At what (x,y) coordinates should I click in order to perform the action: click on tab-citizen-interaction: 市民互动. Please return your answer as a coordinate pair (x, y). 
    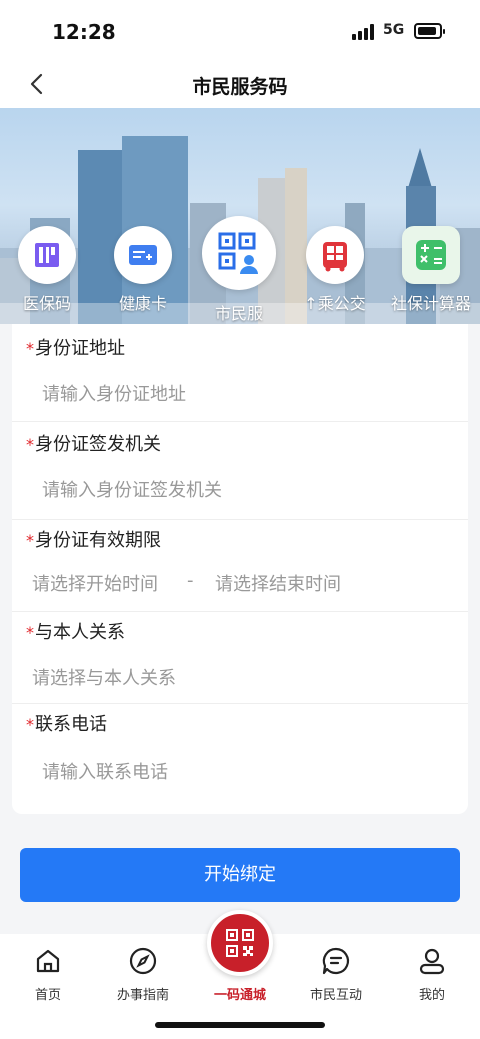
    Looking at the image, I should click on (336, 974).